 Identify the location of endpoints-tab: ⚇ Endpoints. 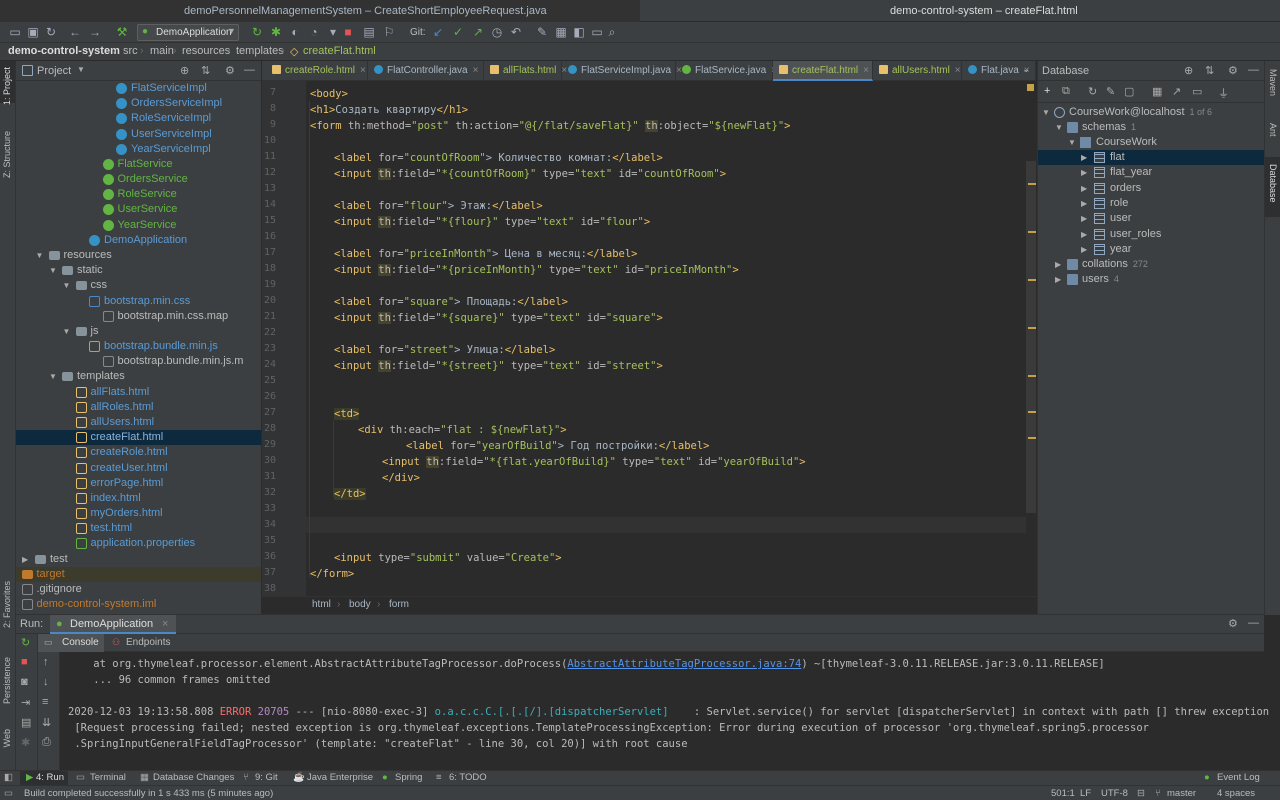
(148, 643).